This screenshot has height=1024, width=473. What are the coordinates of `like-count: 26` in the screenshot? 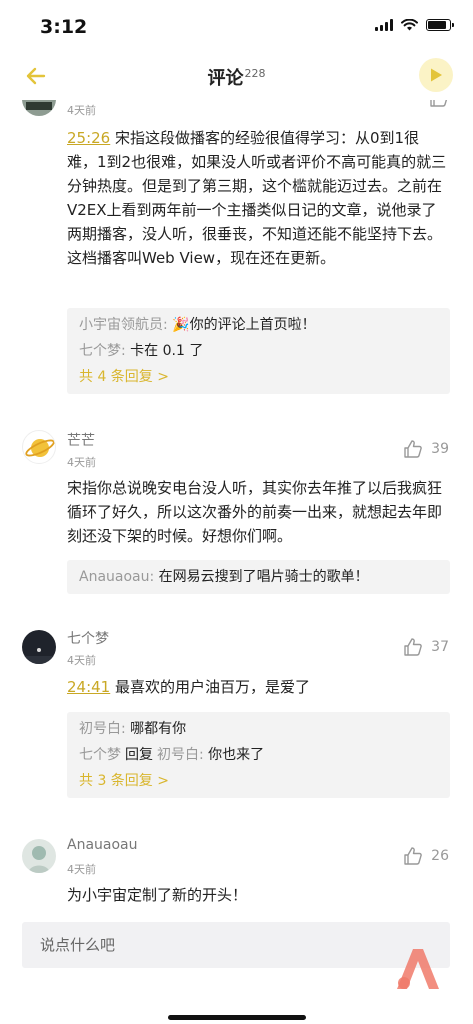 It's located at (440, 856).